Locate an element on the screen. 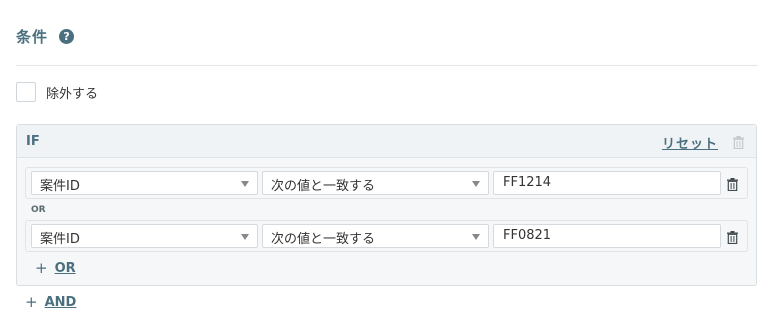 The image size is (773, 327). condition-row: 案件ID 次の値と一致する FF0821 is located at coordinates (386, 236).